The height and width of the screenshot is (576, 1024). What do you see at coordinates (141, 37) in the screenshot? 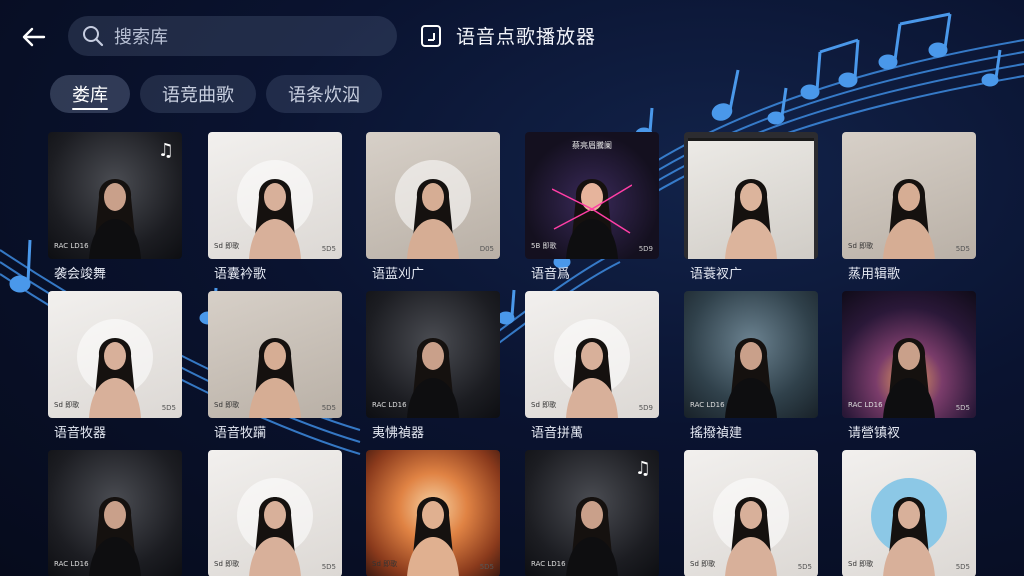
I see `search-placeholder: 搜索库` at bounding box center [141, 37].